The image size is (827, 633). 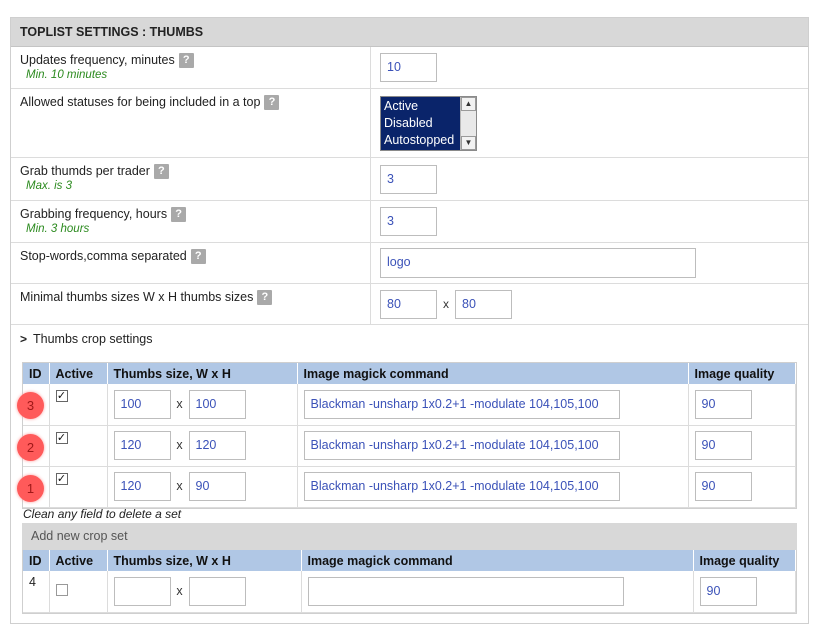 I want to click on id-badge: 2, so click(x=30, y=447).